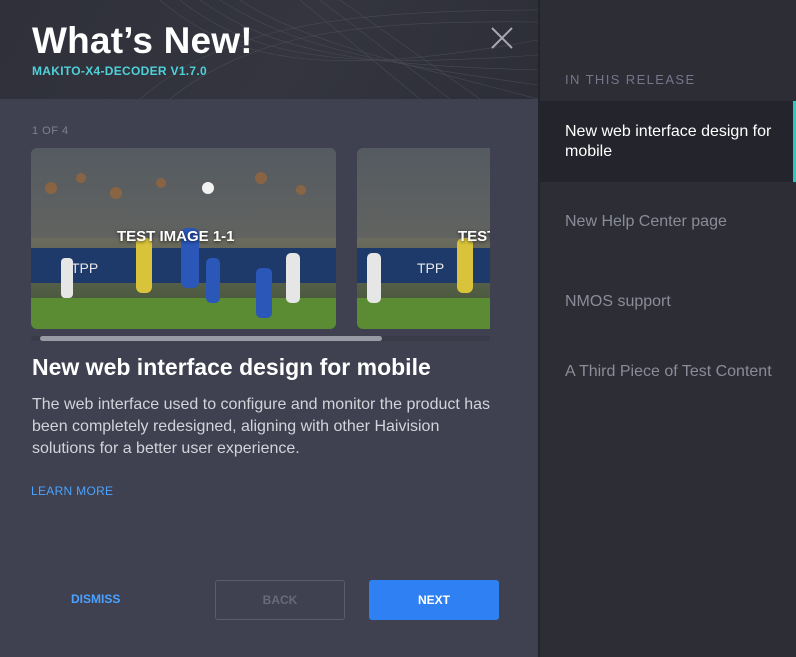 Image resolution: width=796 pixels, height=657 pixels. What do you see at coordinates (142, 40) in the screenshot?
I see `dialog-title: What’s New!` at bounding box center [142, 40].